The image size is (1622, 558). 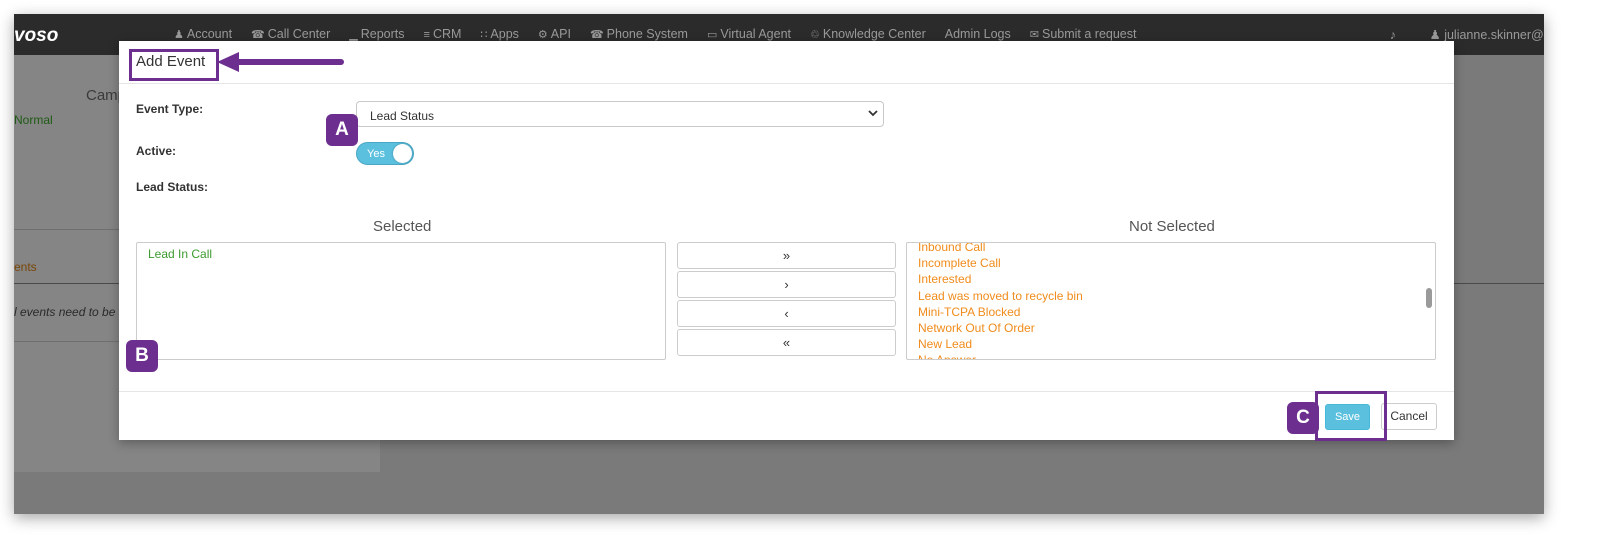 I want to click on monitor-icon: ▭, so click(x=712, y=35).